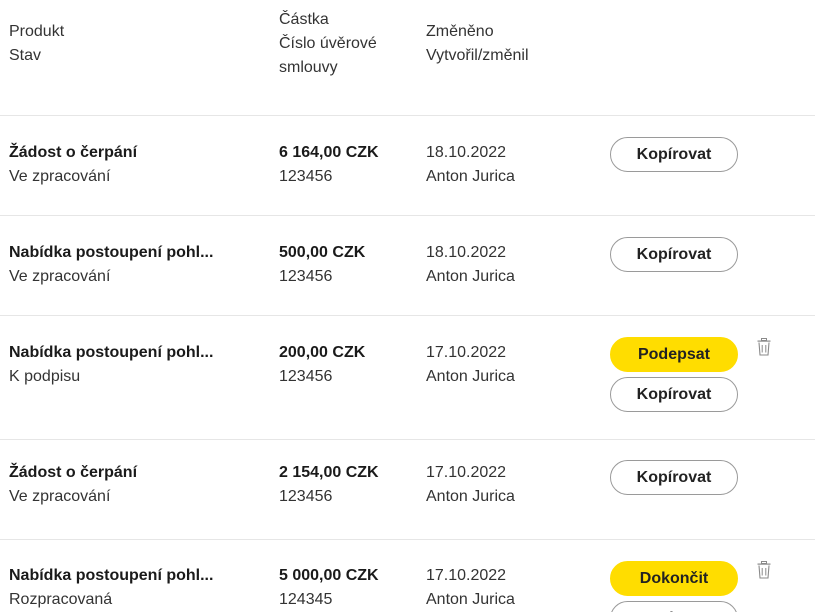 The width and height of the screenshot is (815, 612). What do you see at coordinates (329, 152) in the screenshot?
I see `amount-value: 6 164,00 CZK` at bounding box center [329, 152].